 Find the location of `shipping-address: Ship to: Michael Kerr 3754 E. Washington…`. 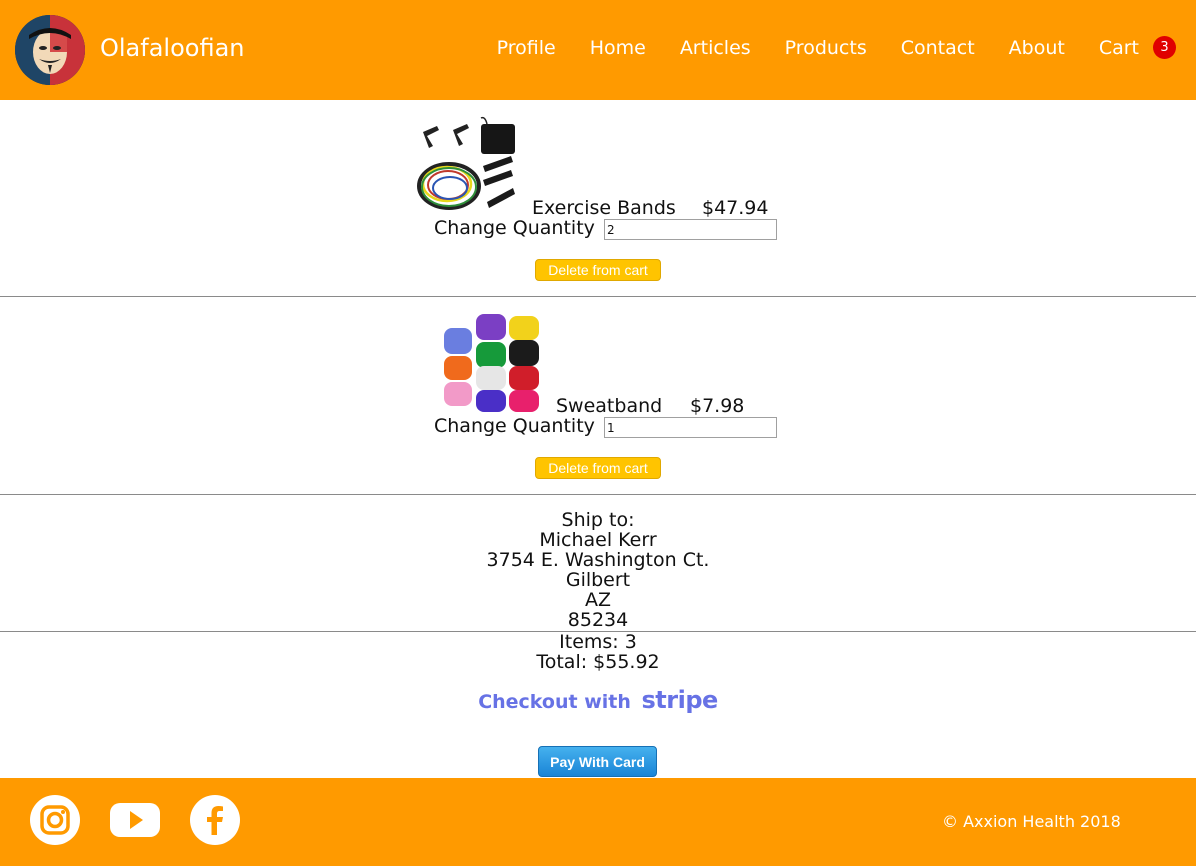

shipping-address: Ship to: Michael Kerr 3754 E. Washington… is located at coordinates (598, 570).